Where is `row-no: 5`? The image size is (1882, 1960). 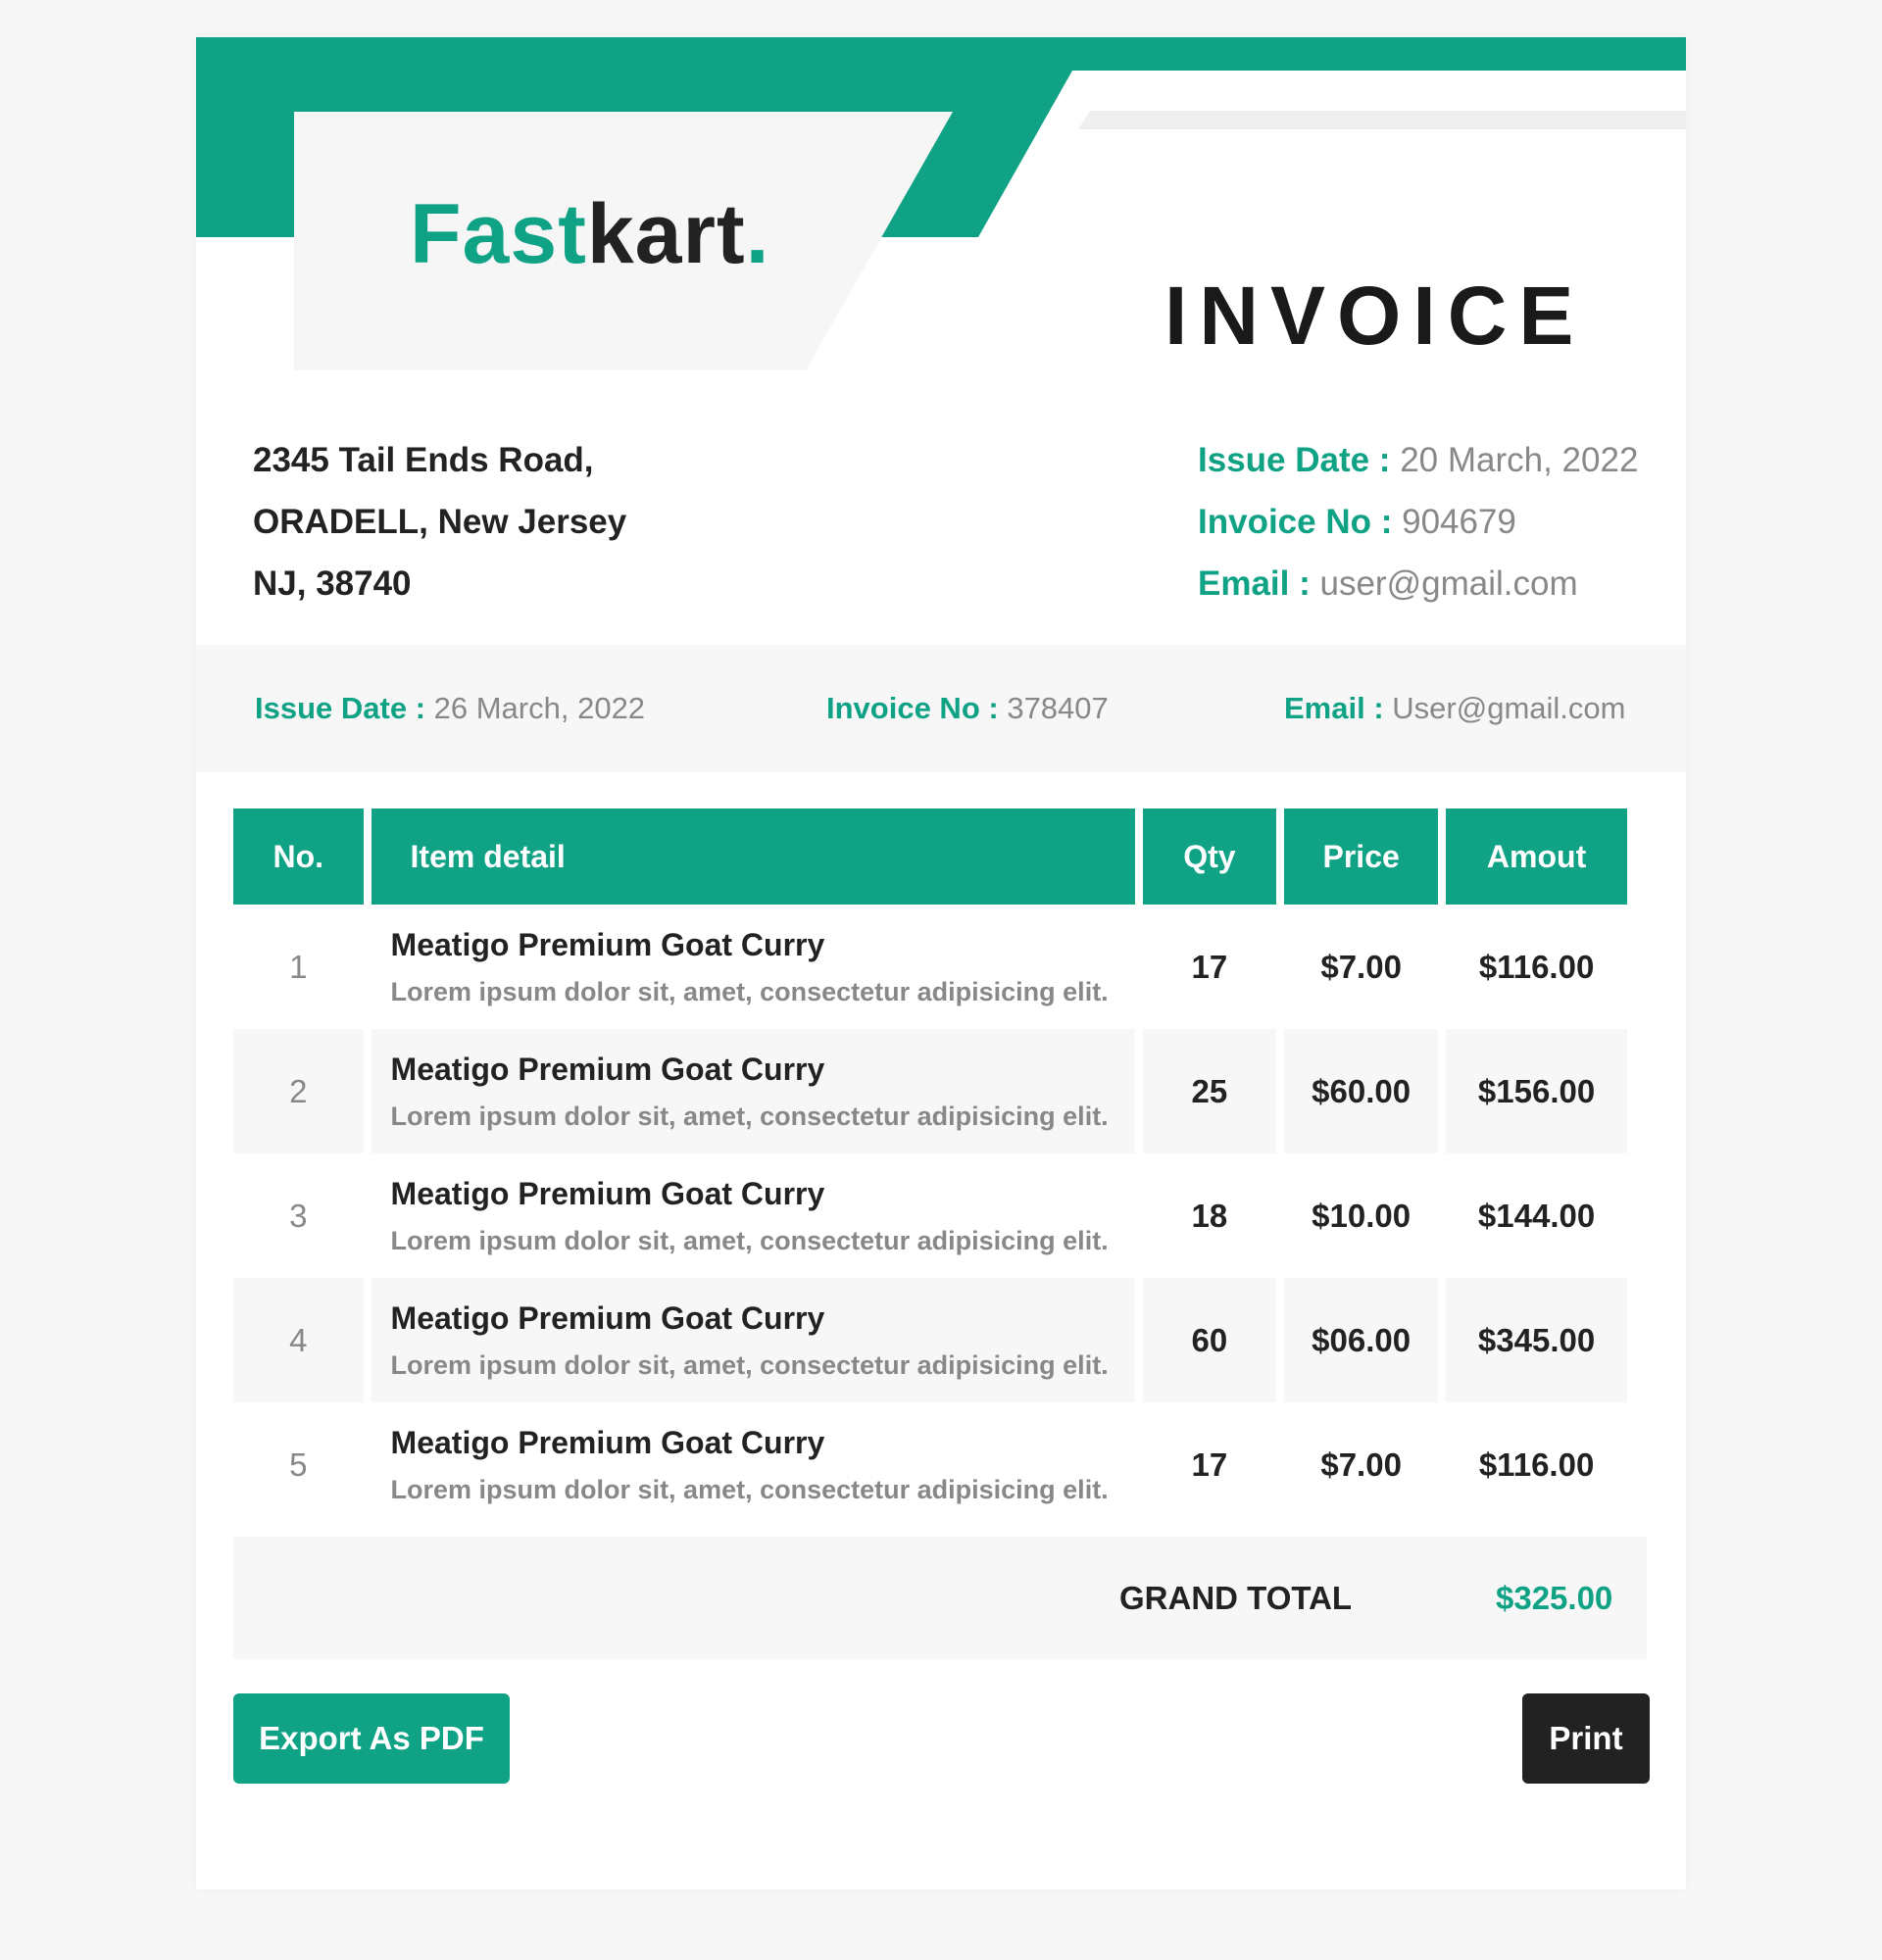
row-no: 5 is located at coordinates (299, 1464).